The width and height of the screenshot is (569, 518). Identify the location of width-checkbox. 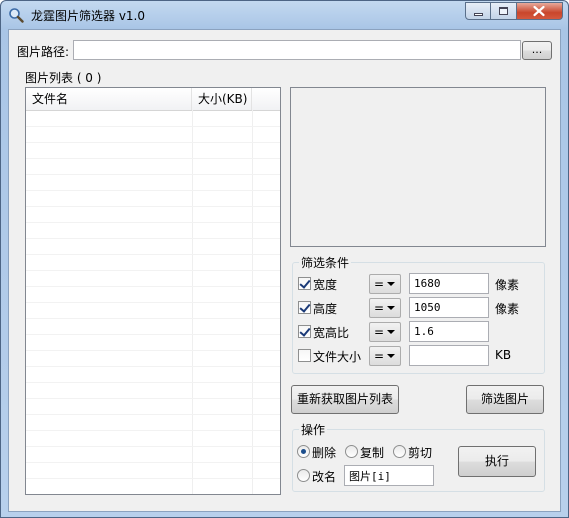
(304, 283).